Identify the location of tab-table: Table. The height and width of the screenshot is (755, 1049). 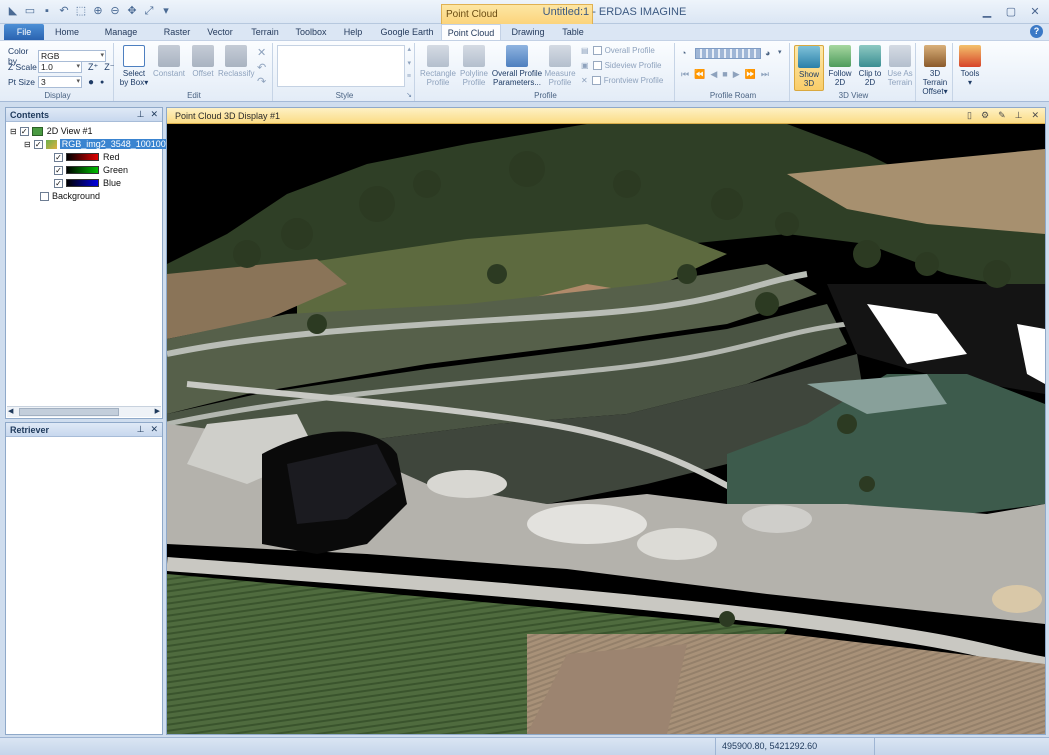
(573, 32).